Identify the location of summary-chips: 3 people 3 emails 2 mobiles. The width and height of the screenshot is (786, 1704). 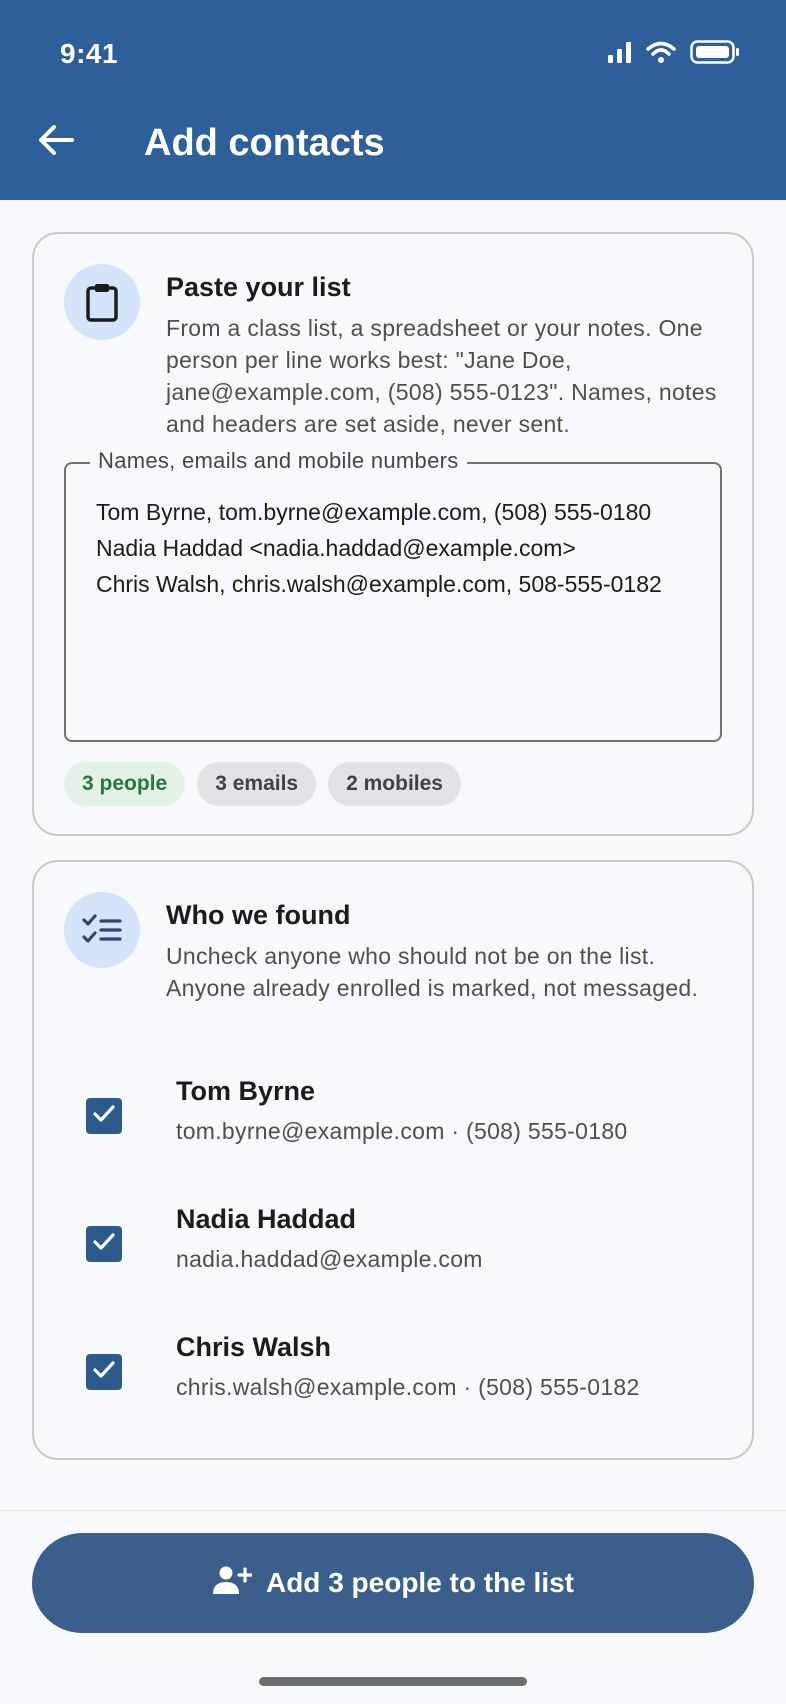
(262, 784).